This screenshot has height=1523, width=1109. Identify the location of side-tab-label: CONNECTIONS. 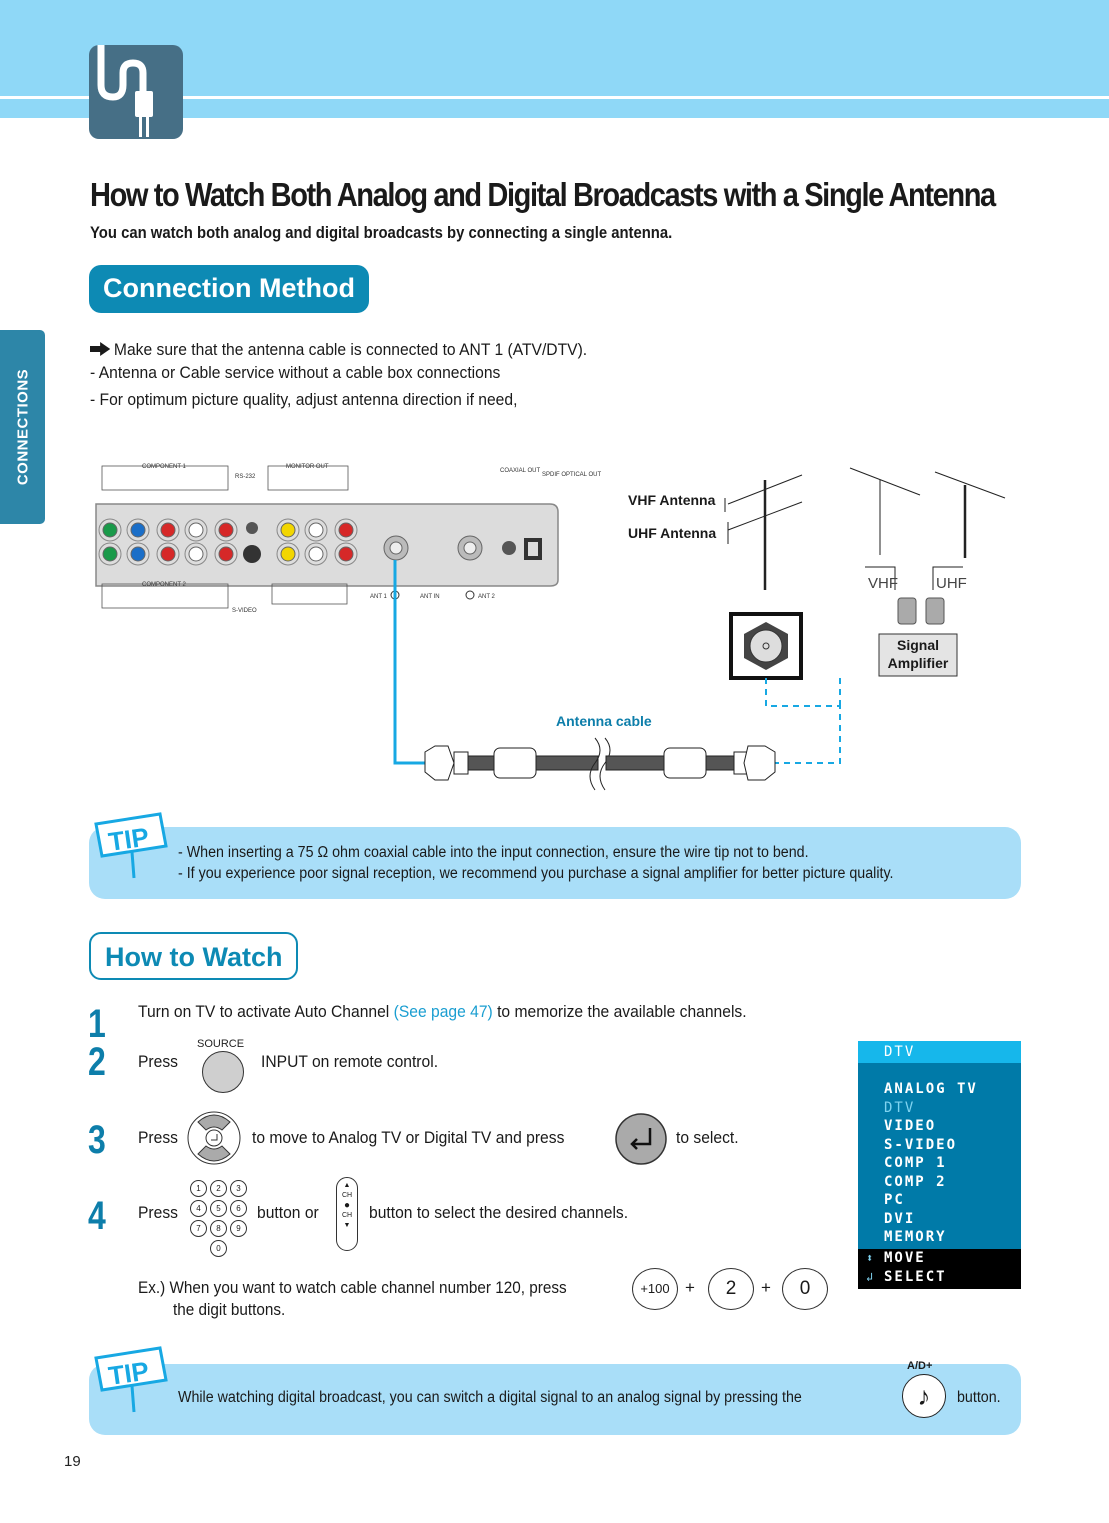
(22, 427).